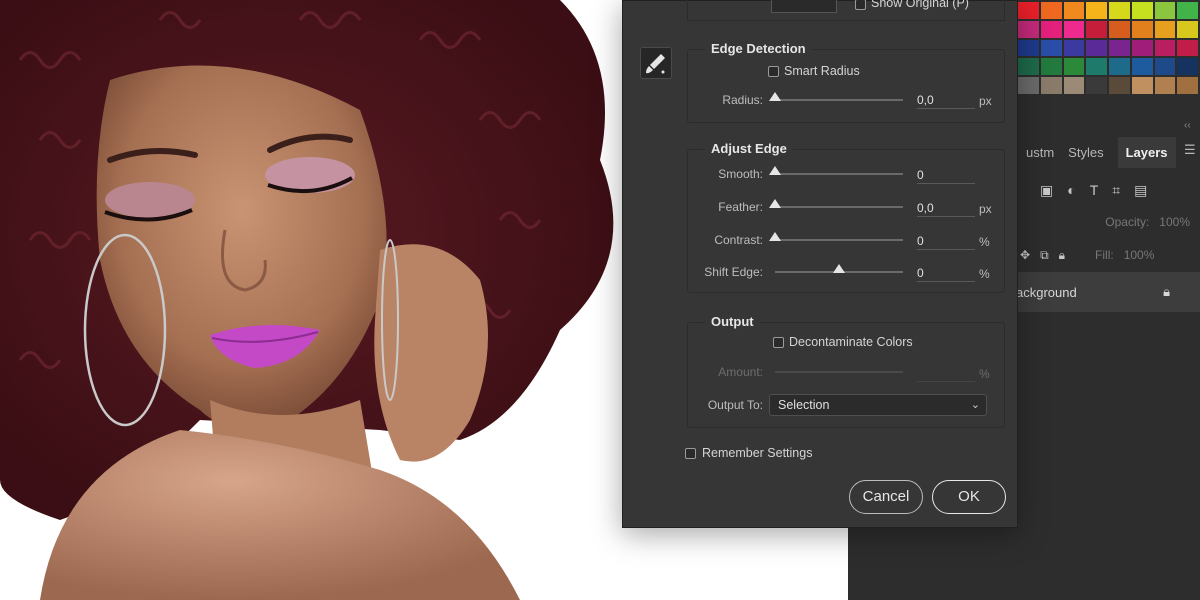 The image size is (1200, 600). What do you see at coordinates (822, 71) in the screenshot?
I see `smart-radius-label: Smart Radius` at bounding box center [822, 71].